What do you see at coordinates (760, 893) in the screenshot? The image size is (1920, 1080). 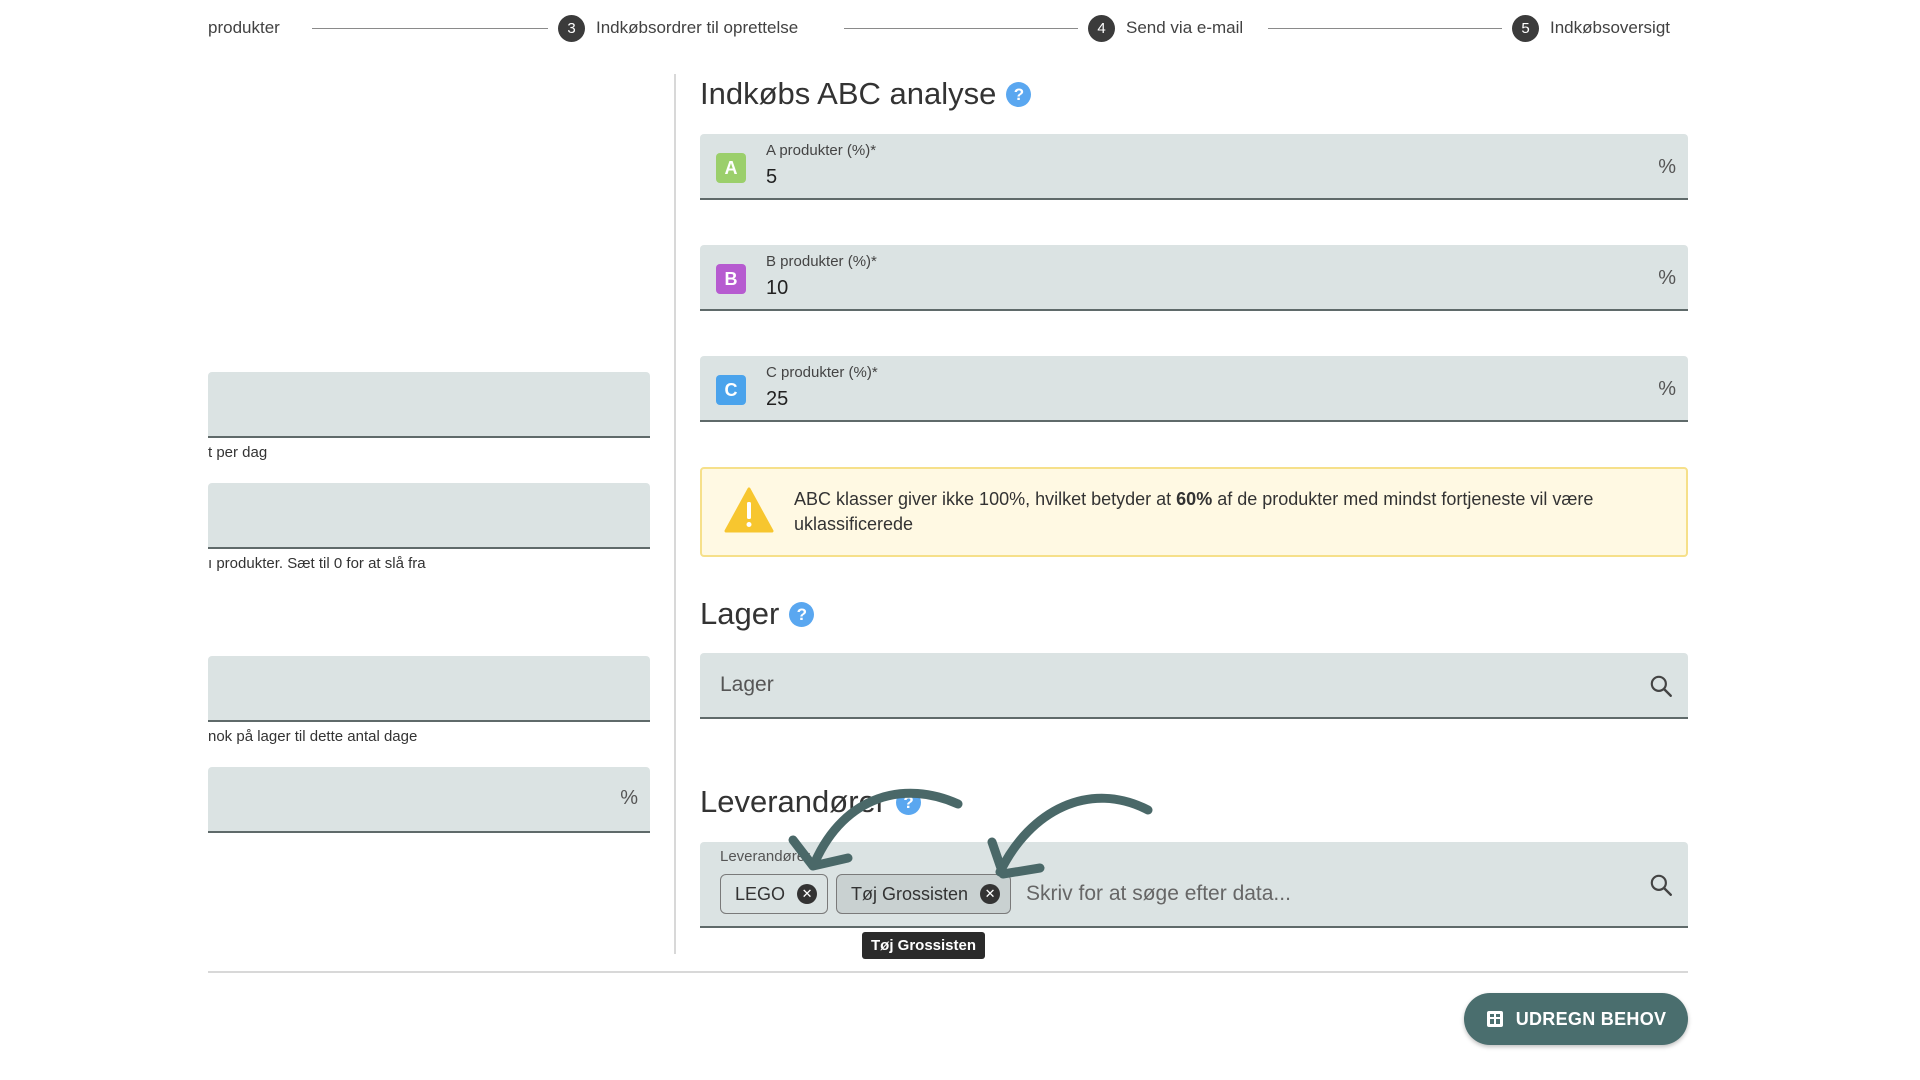 I see `chip-label: LEGO` at bounding box center [760, 893].